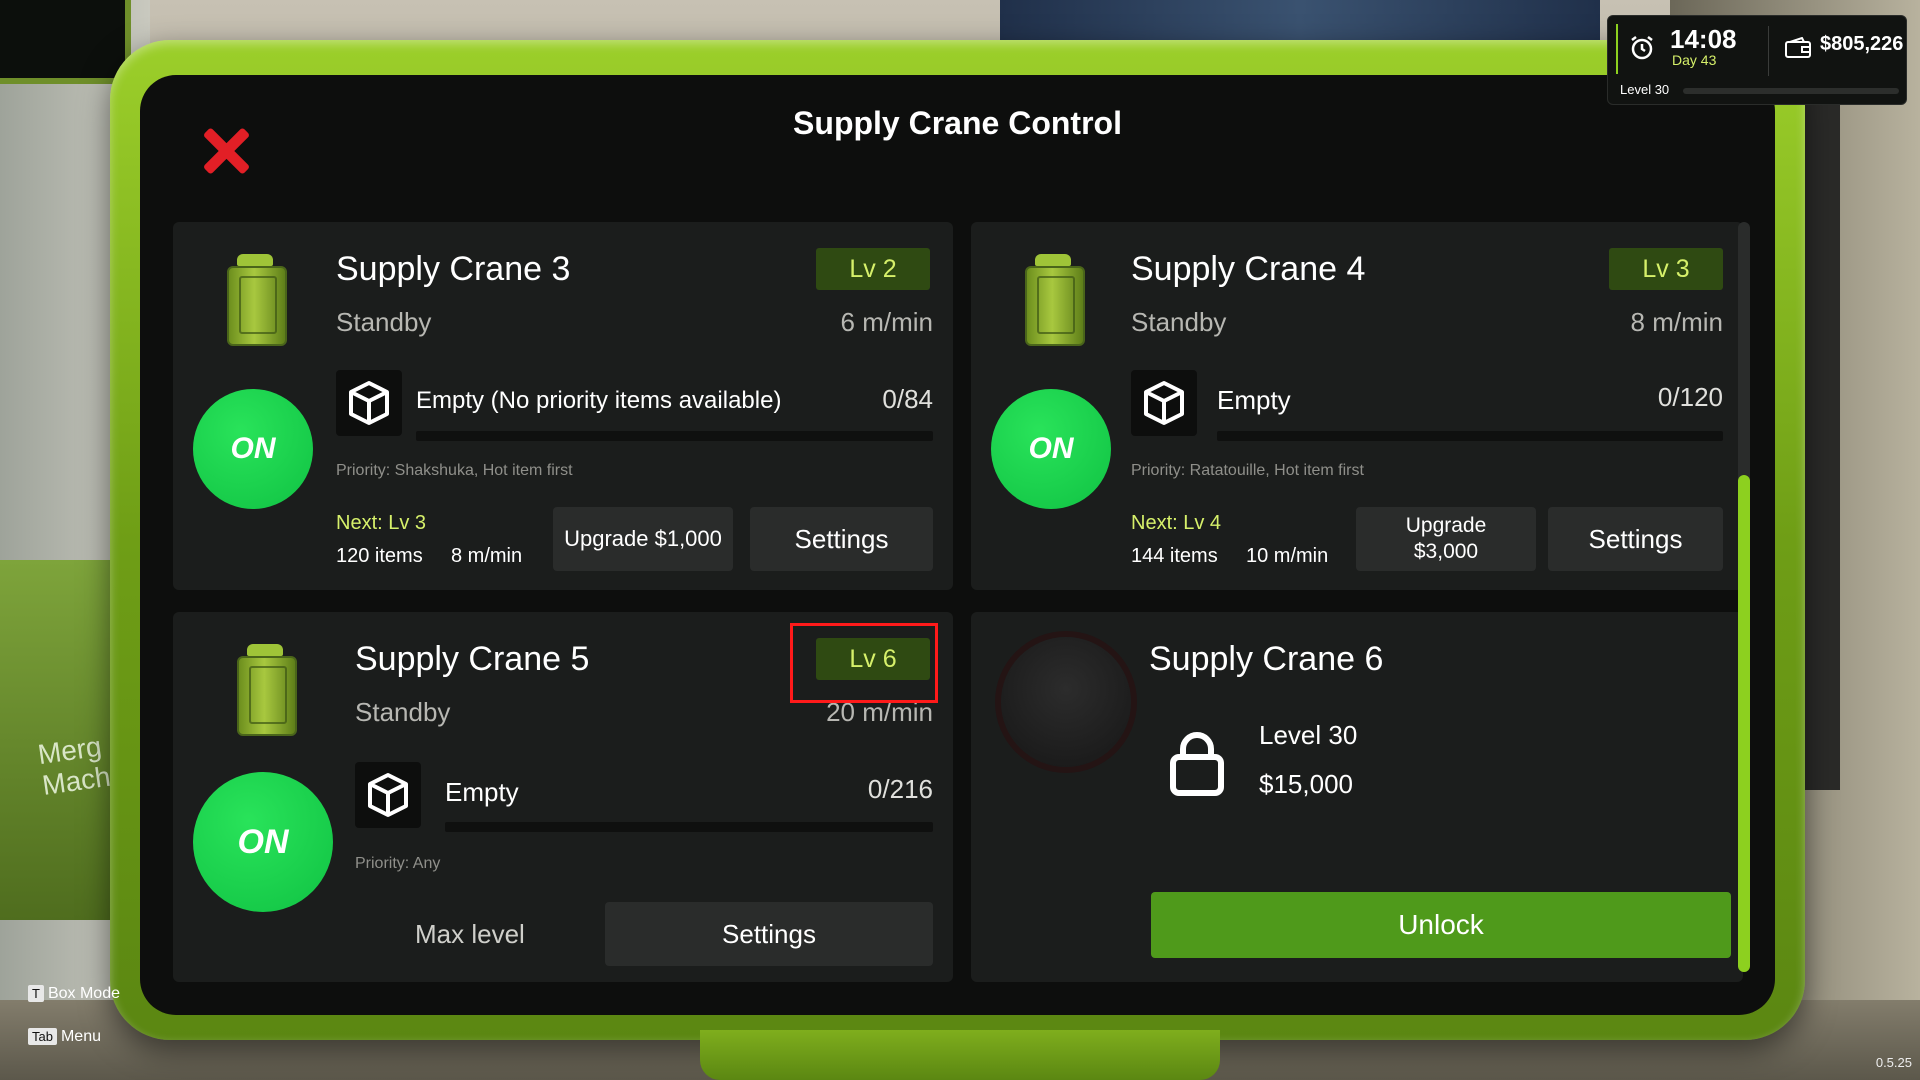  What do you see at coordinates (1862, 44) in the screenshot?
I see `money-balance: $805,226` at bounding box center [1862, 44].